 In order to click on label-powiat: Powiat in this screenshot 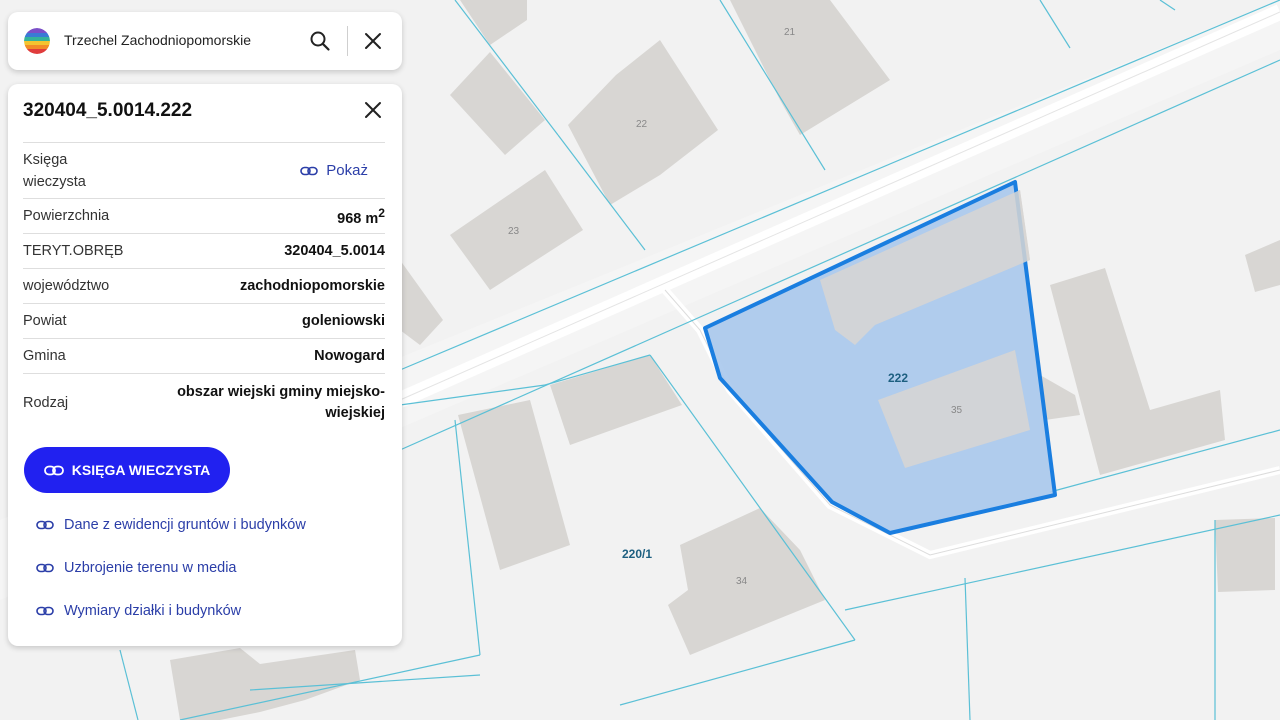, I will do `click(45, 321)`.